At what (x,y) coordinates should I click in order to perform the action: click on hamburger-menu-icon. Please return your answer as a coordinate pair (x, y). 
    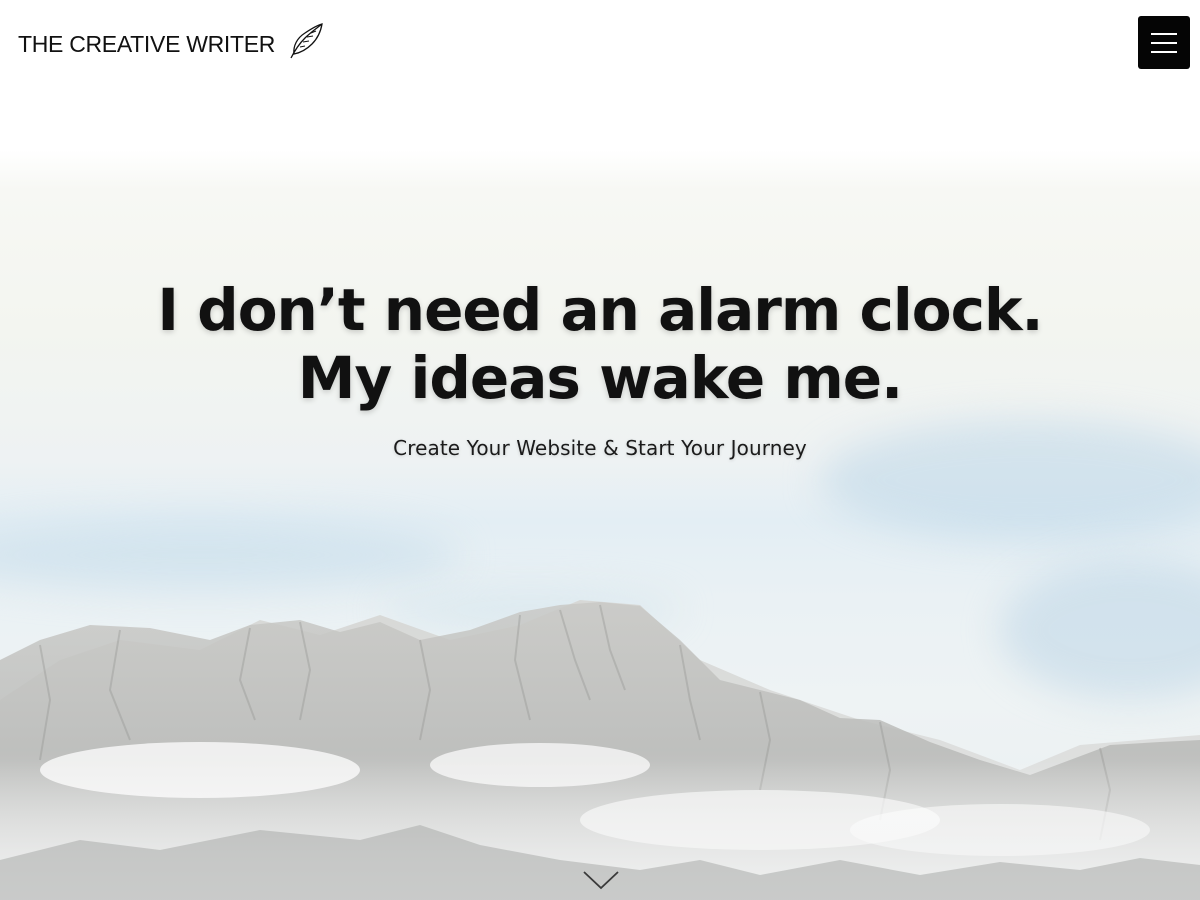
    Looking at the image, I should click on (1164, 33).